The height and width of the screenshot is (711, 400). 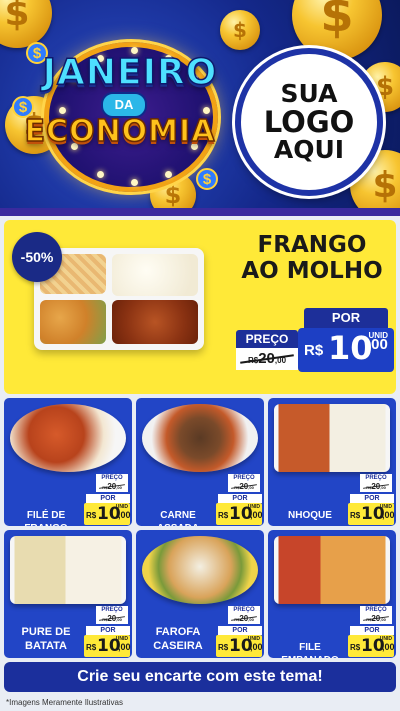 What do you see at coordinates (46, 639) in the screenshot?
I see `product-name: PURE DE BATATA` at bounding box center [46, 639].